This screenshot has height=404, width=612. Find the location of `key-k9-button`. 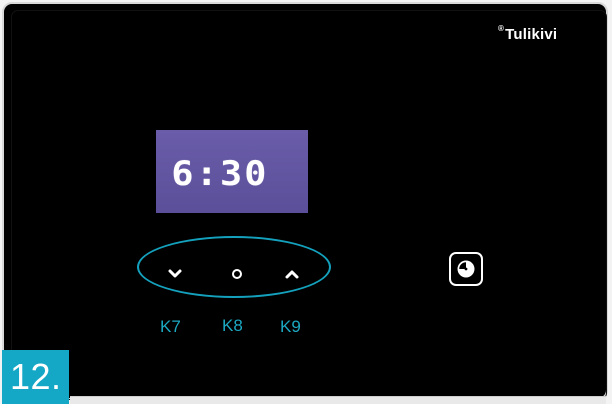

key-k9-button is located at coordinates (292, 274).